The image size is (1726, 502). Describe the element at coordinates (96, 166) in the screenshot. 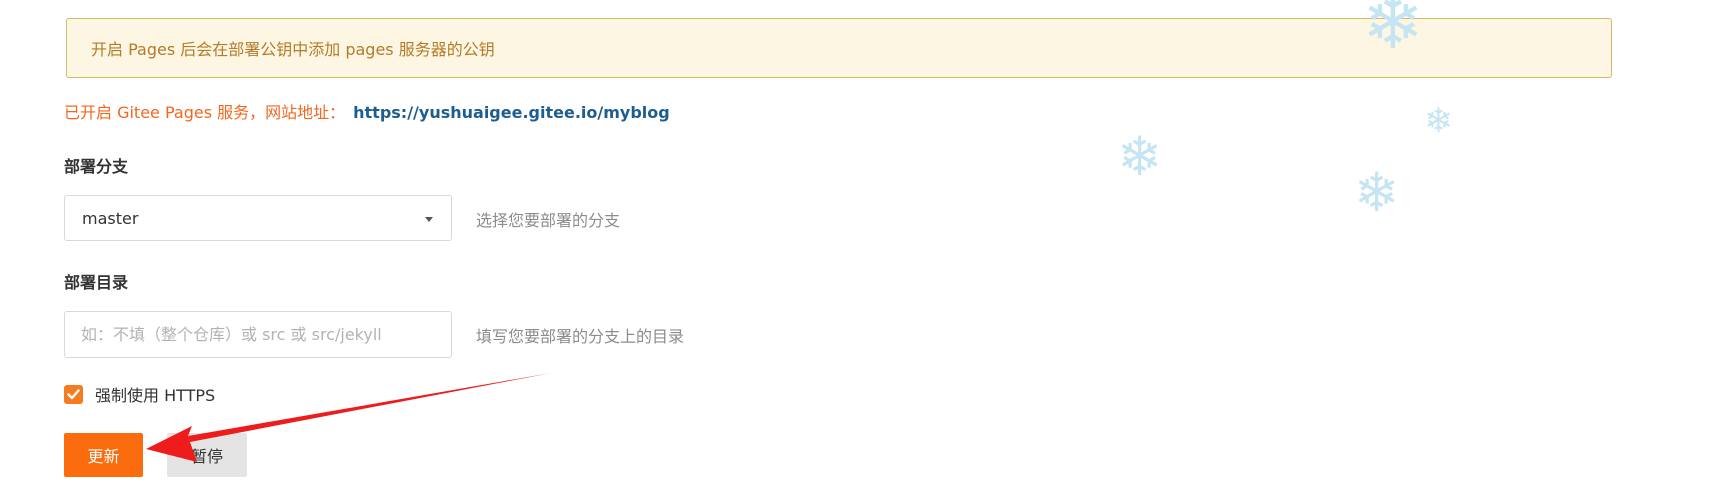

I see `branch-label: 部署分支` at that location.